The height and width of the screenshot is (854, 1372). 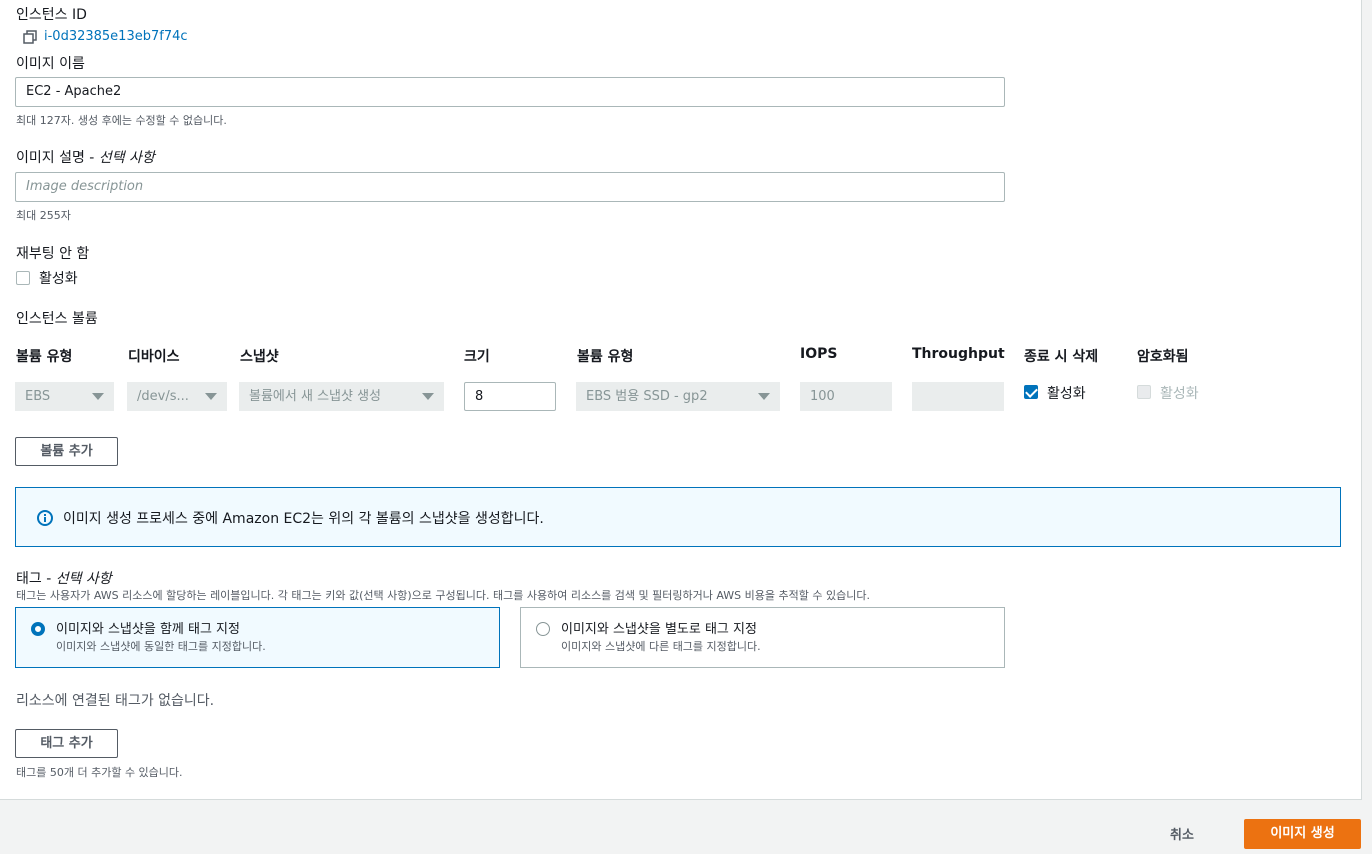 What do you see at coordinates (1061, 357) in the screenshot?
I see `col-delete-on-termination: 종료 시 삭제` at bounding box center [1061, 357].